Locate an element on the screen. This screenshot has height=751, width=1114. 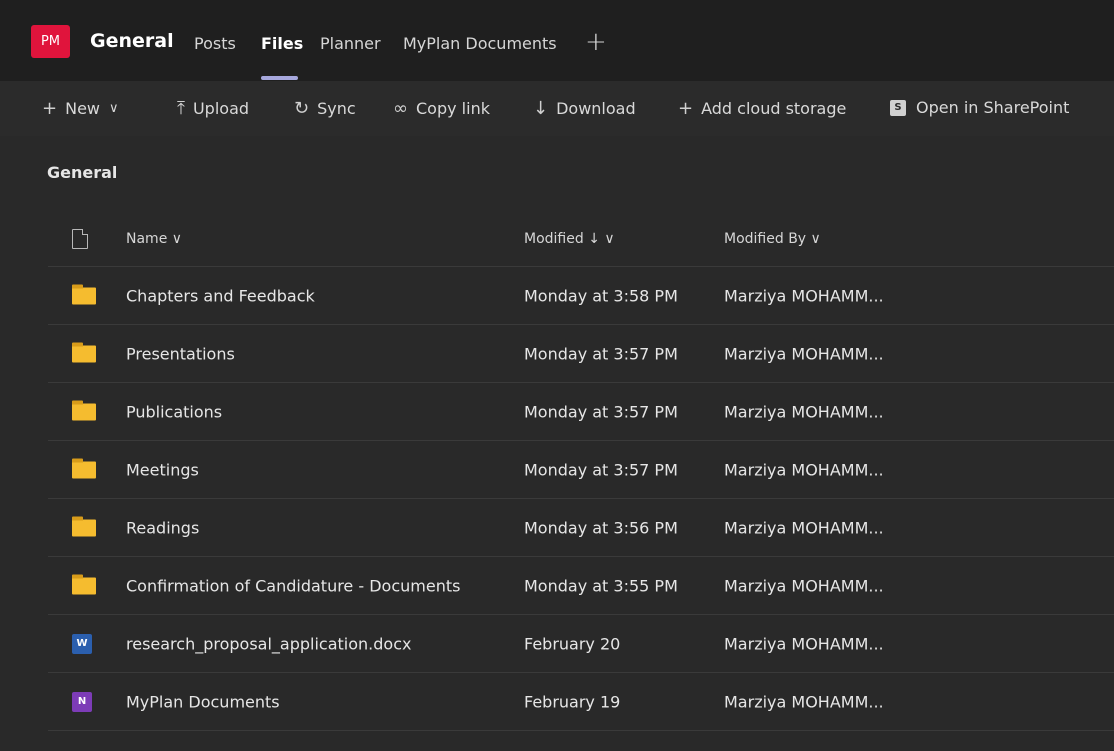
upload-icon: ⤒ is located at coordinates (181, 108).